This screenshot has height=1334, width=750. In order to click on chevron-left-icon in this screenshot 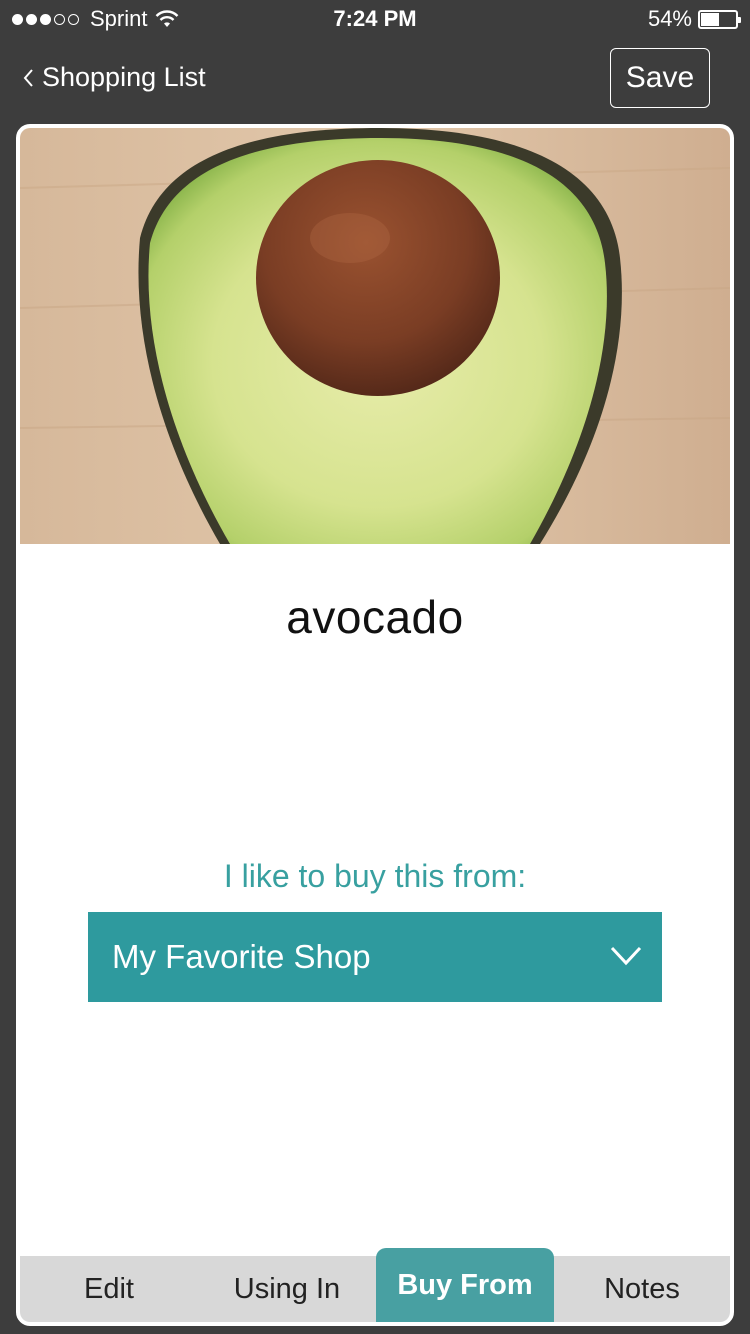, I will do `click(28, 77)`.